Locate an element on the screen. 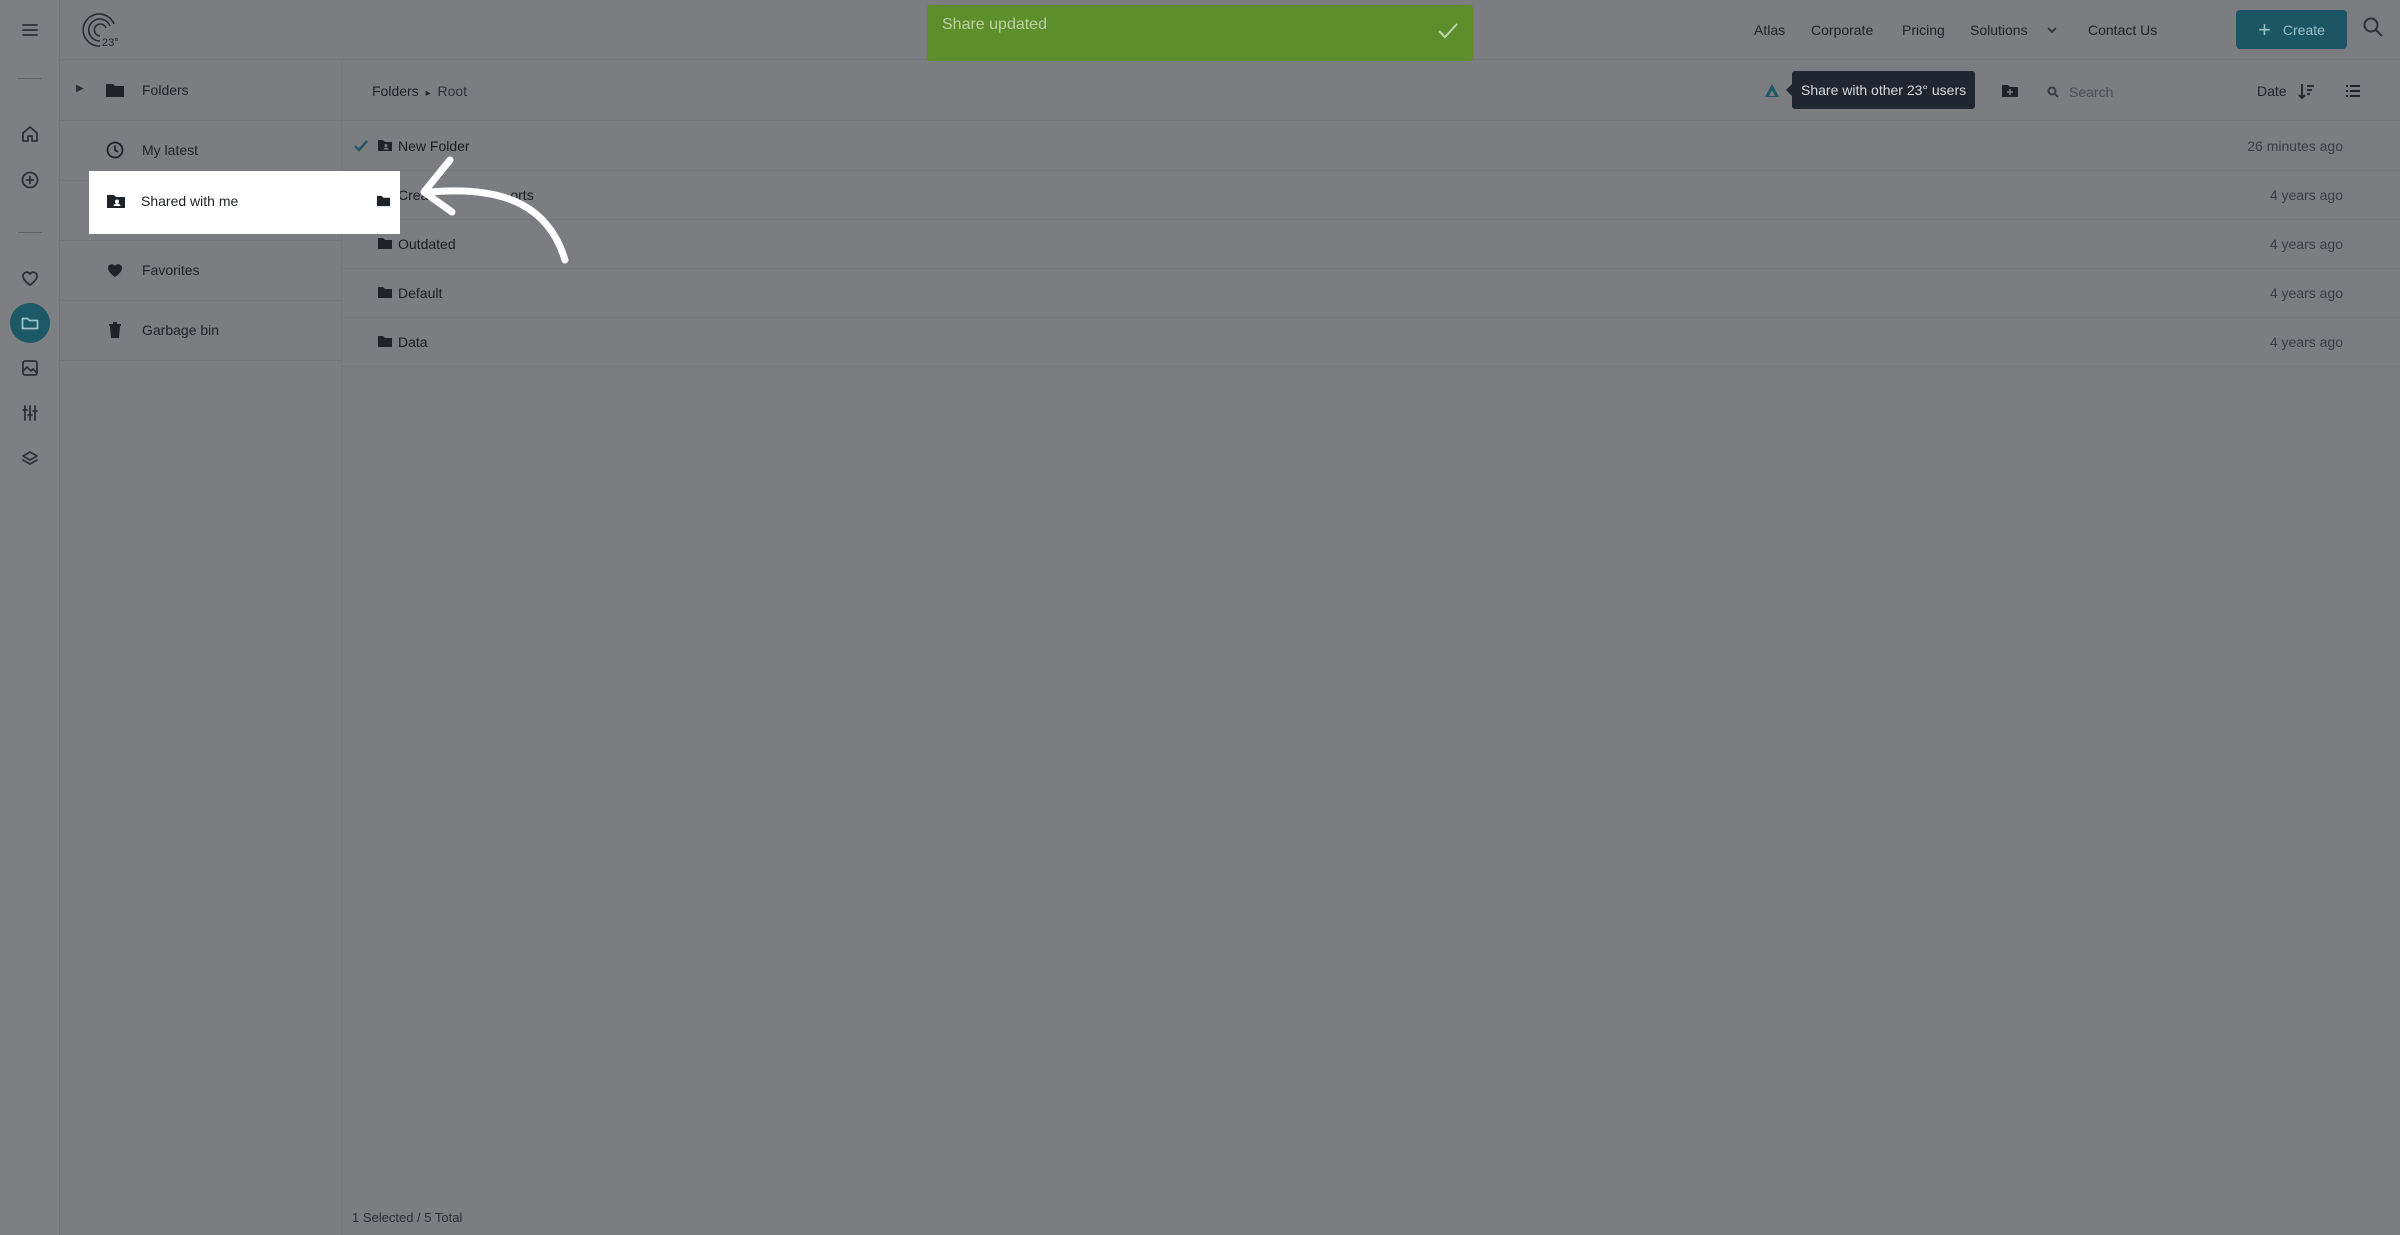  layers-icon is located at coordinates (30, 459).